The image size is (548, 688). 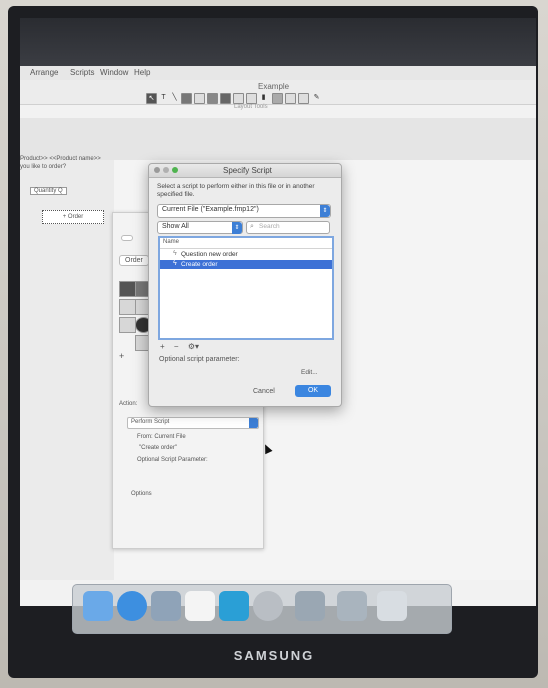 What do you see at coordinates (134, 260) in the screenshot?
I see `order-tab-button: Order` at bounding box center [134, 260].